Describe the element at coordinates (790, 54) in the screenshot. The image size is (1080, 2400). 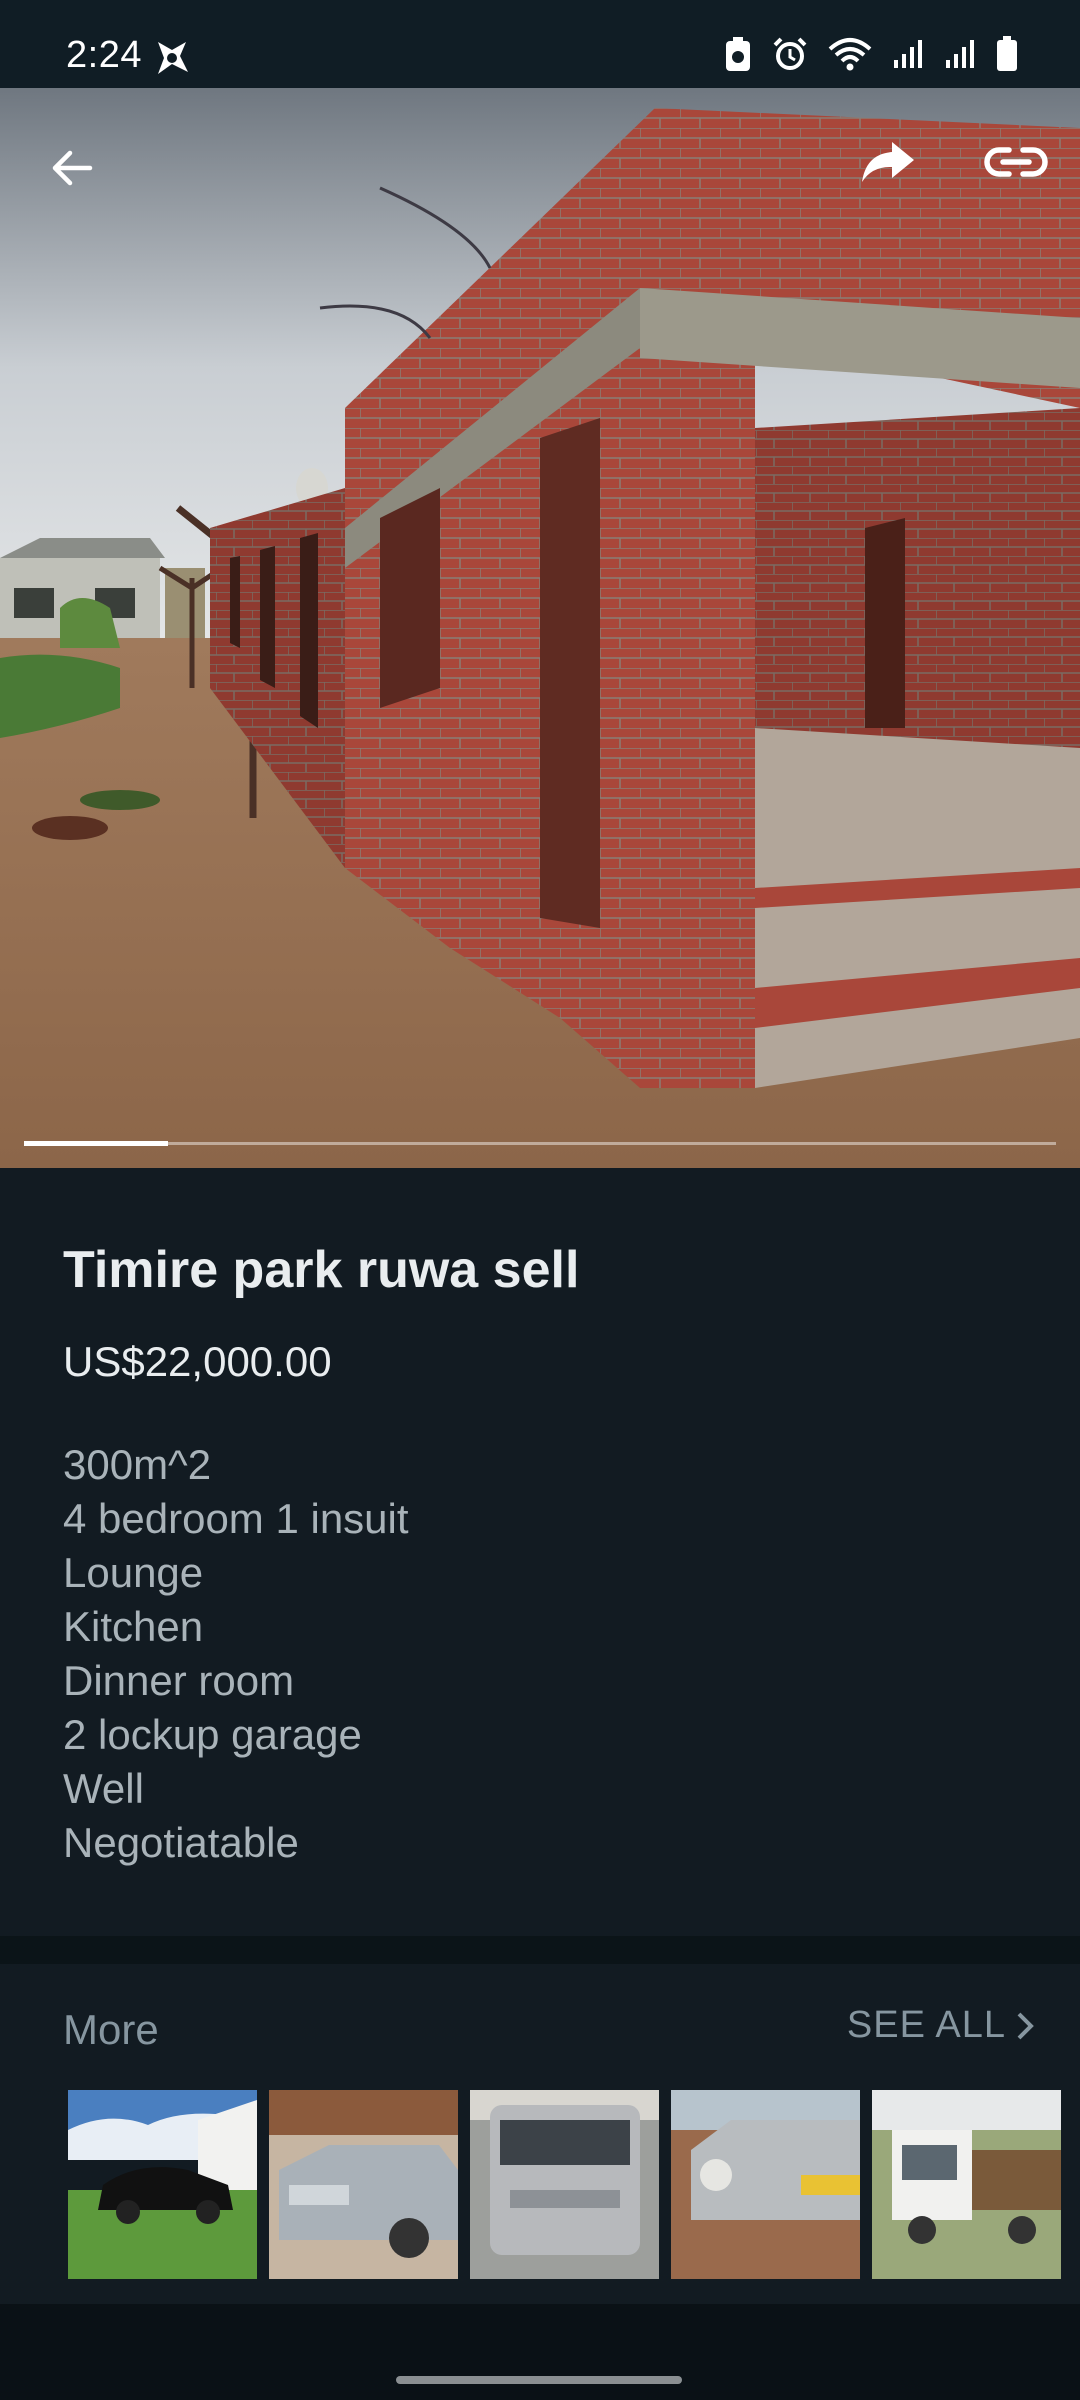
I see `alarm-icon` at that location.